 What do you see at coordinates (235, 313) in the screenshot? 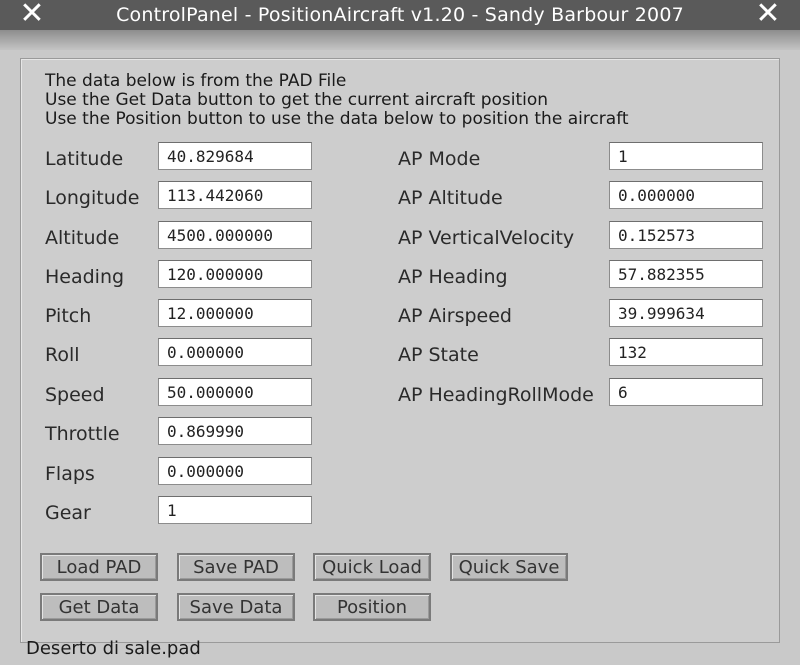
I see `pitch-field` at bounding box center [235, 313].